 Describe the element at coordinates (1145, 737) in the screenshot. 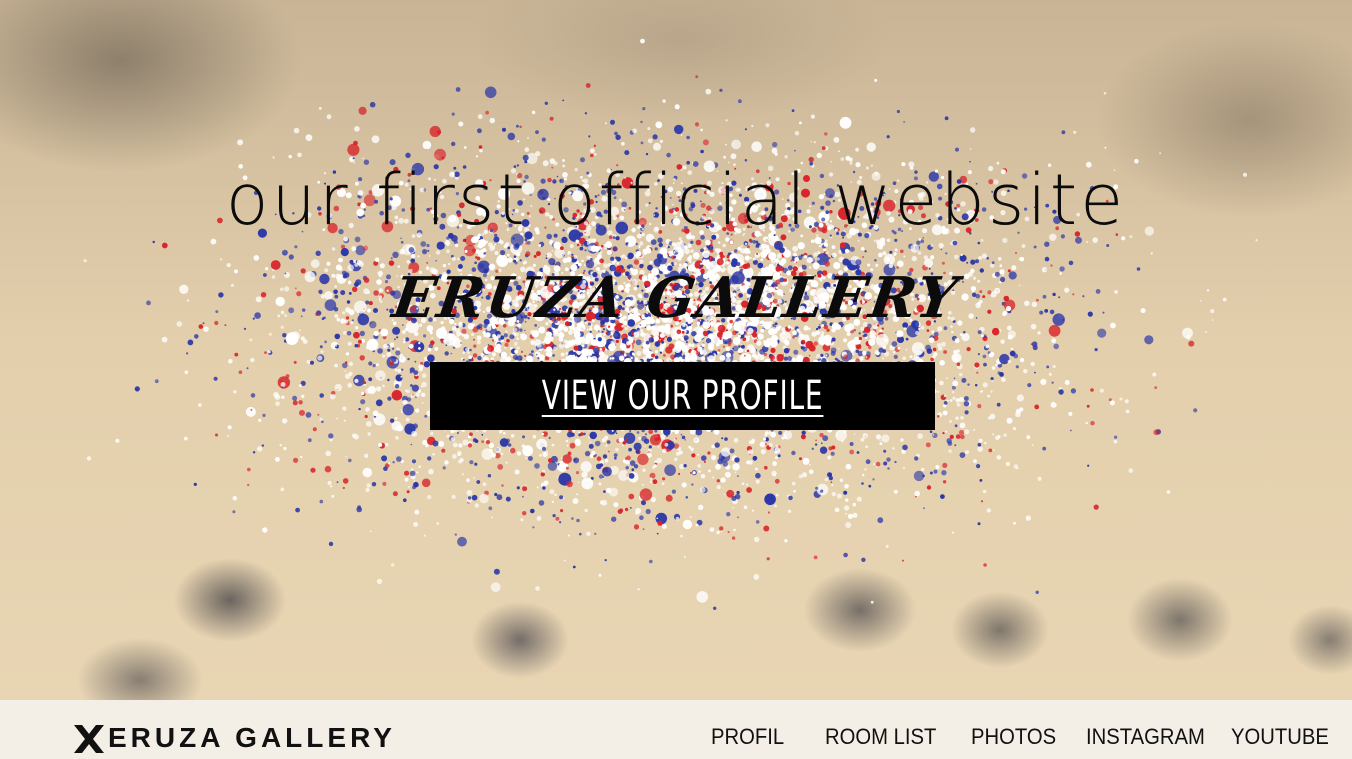

I see `nav-item-instagram: INSTAGRAM` at that location.